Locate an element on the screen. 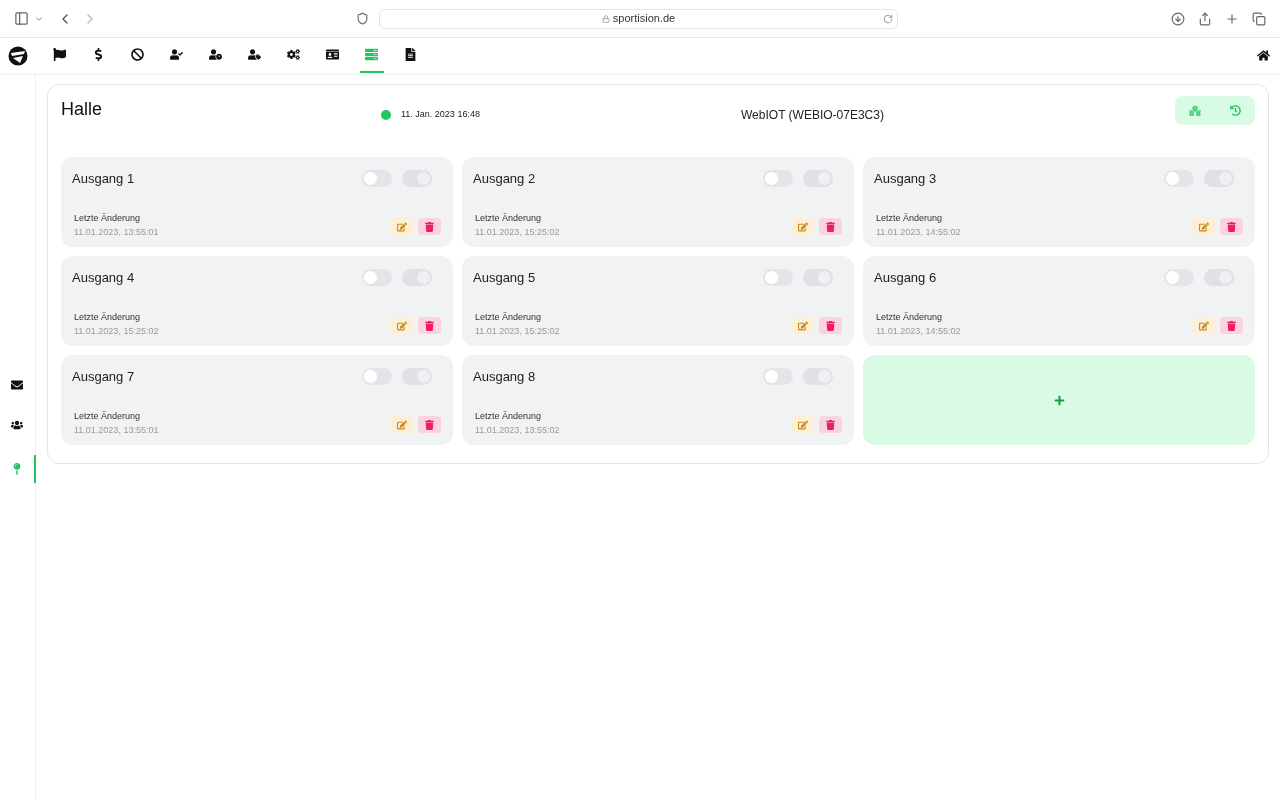  output-name: Ausgang 3 is located at coordinates (905, 179).